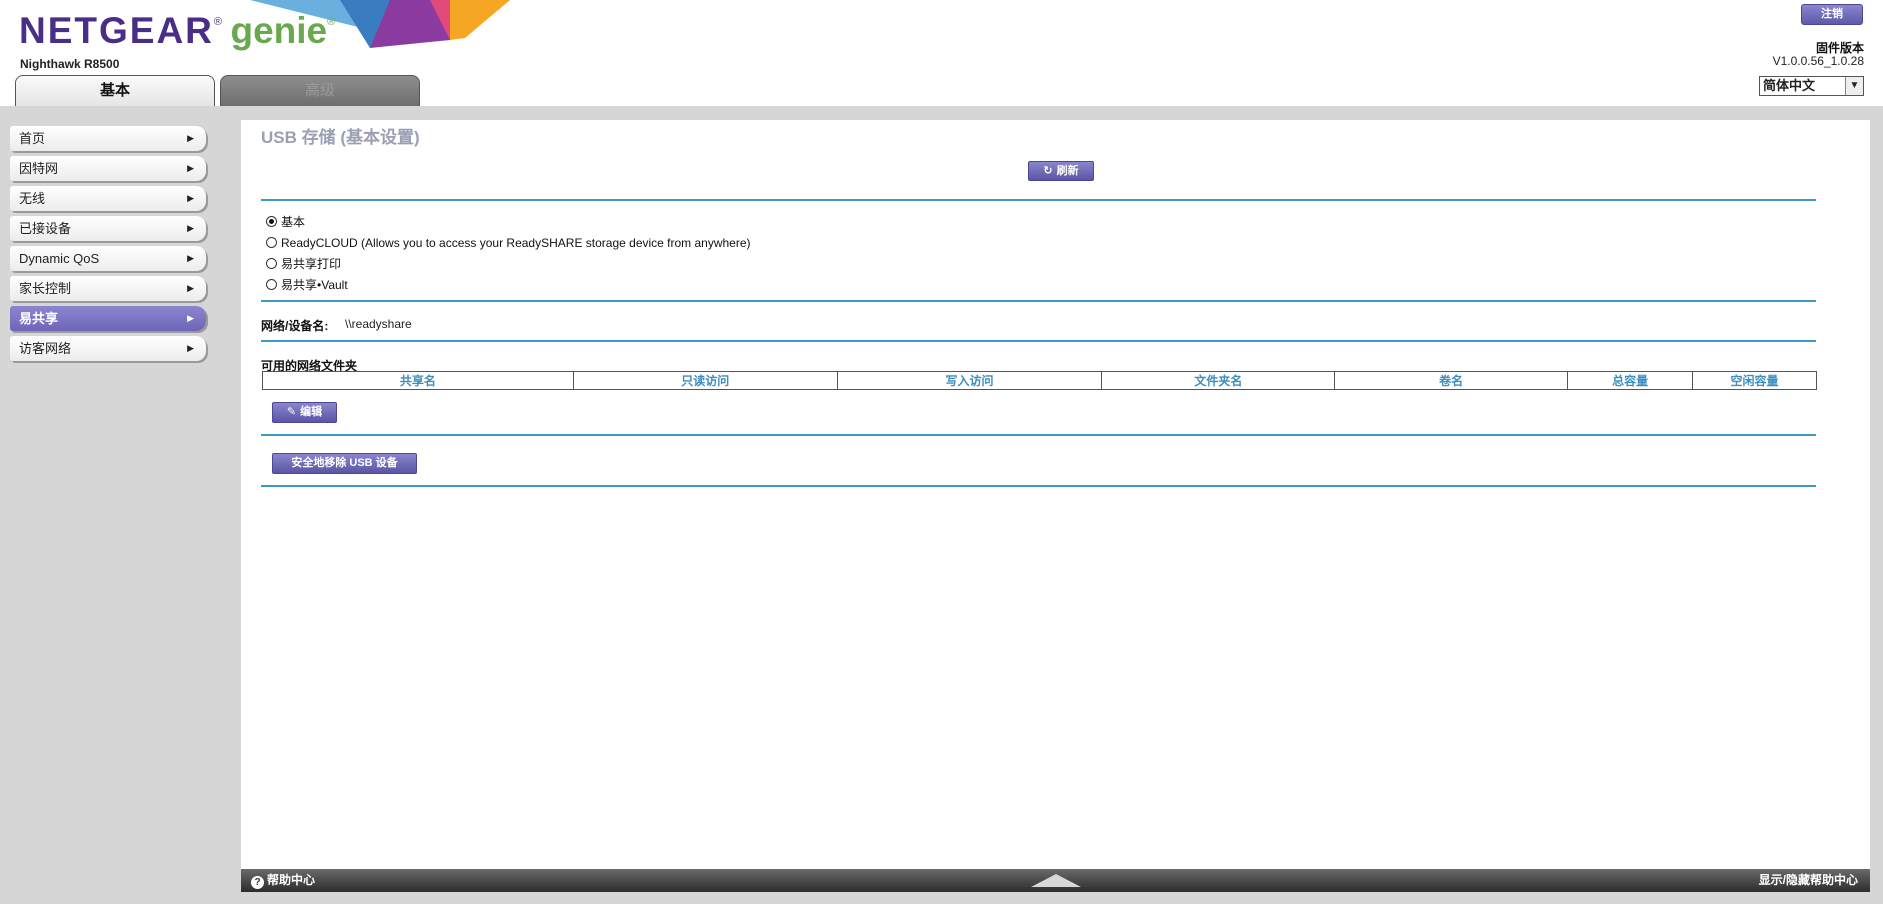  I want to click on sidebar-item-label: 因特网, so click(39, 168).